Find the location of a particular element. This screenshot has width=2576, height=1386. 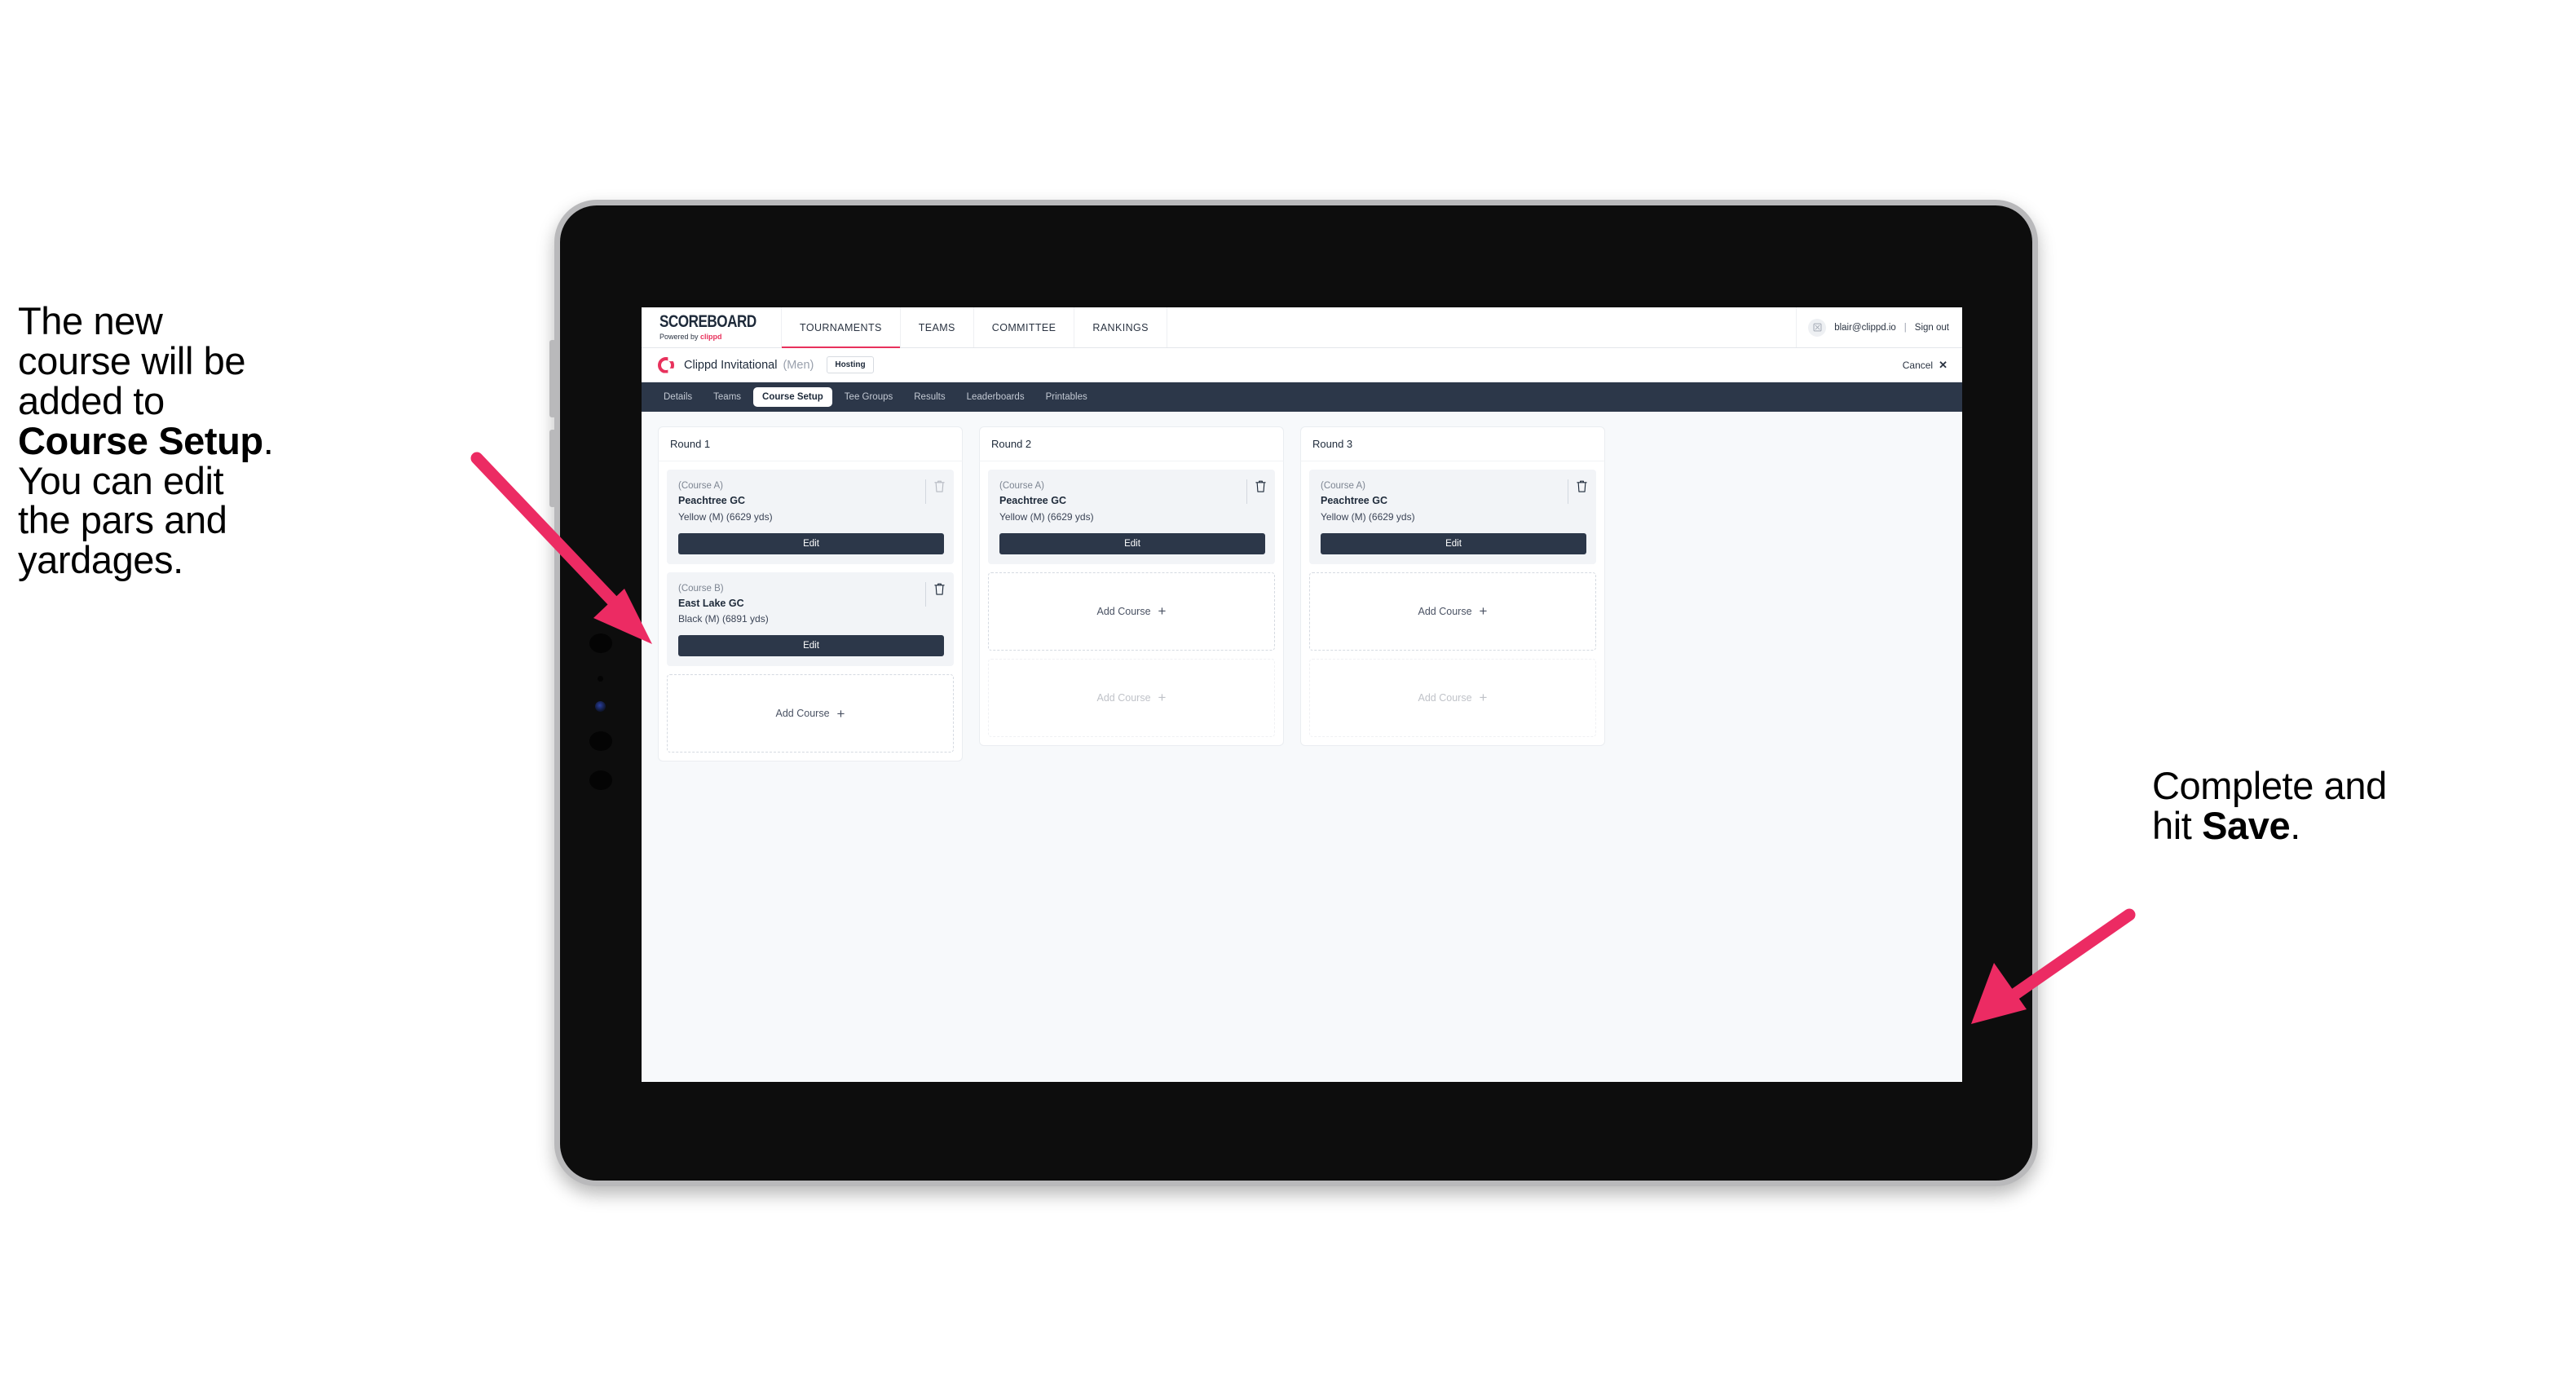

course-name: East Lake GC is located at coordinates (711, 603).